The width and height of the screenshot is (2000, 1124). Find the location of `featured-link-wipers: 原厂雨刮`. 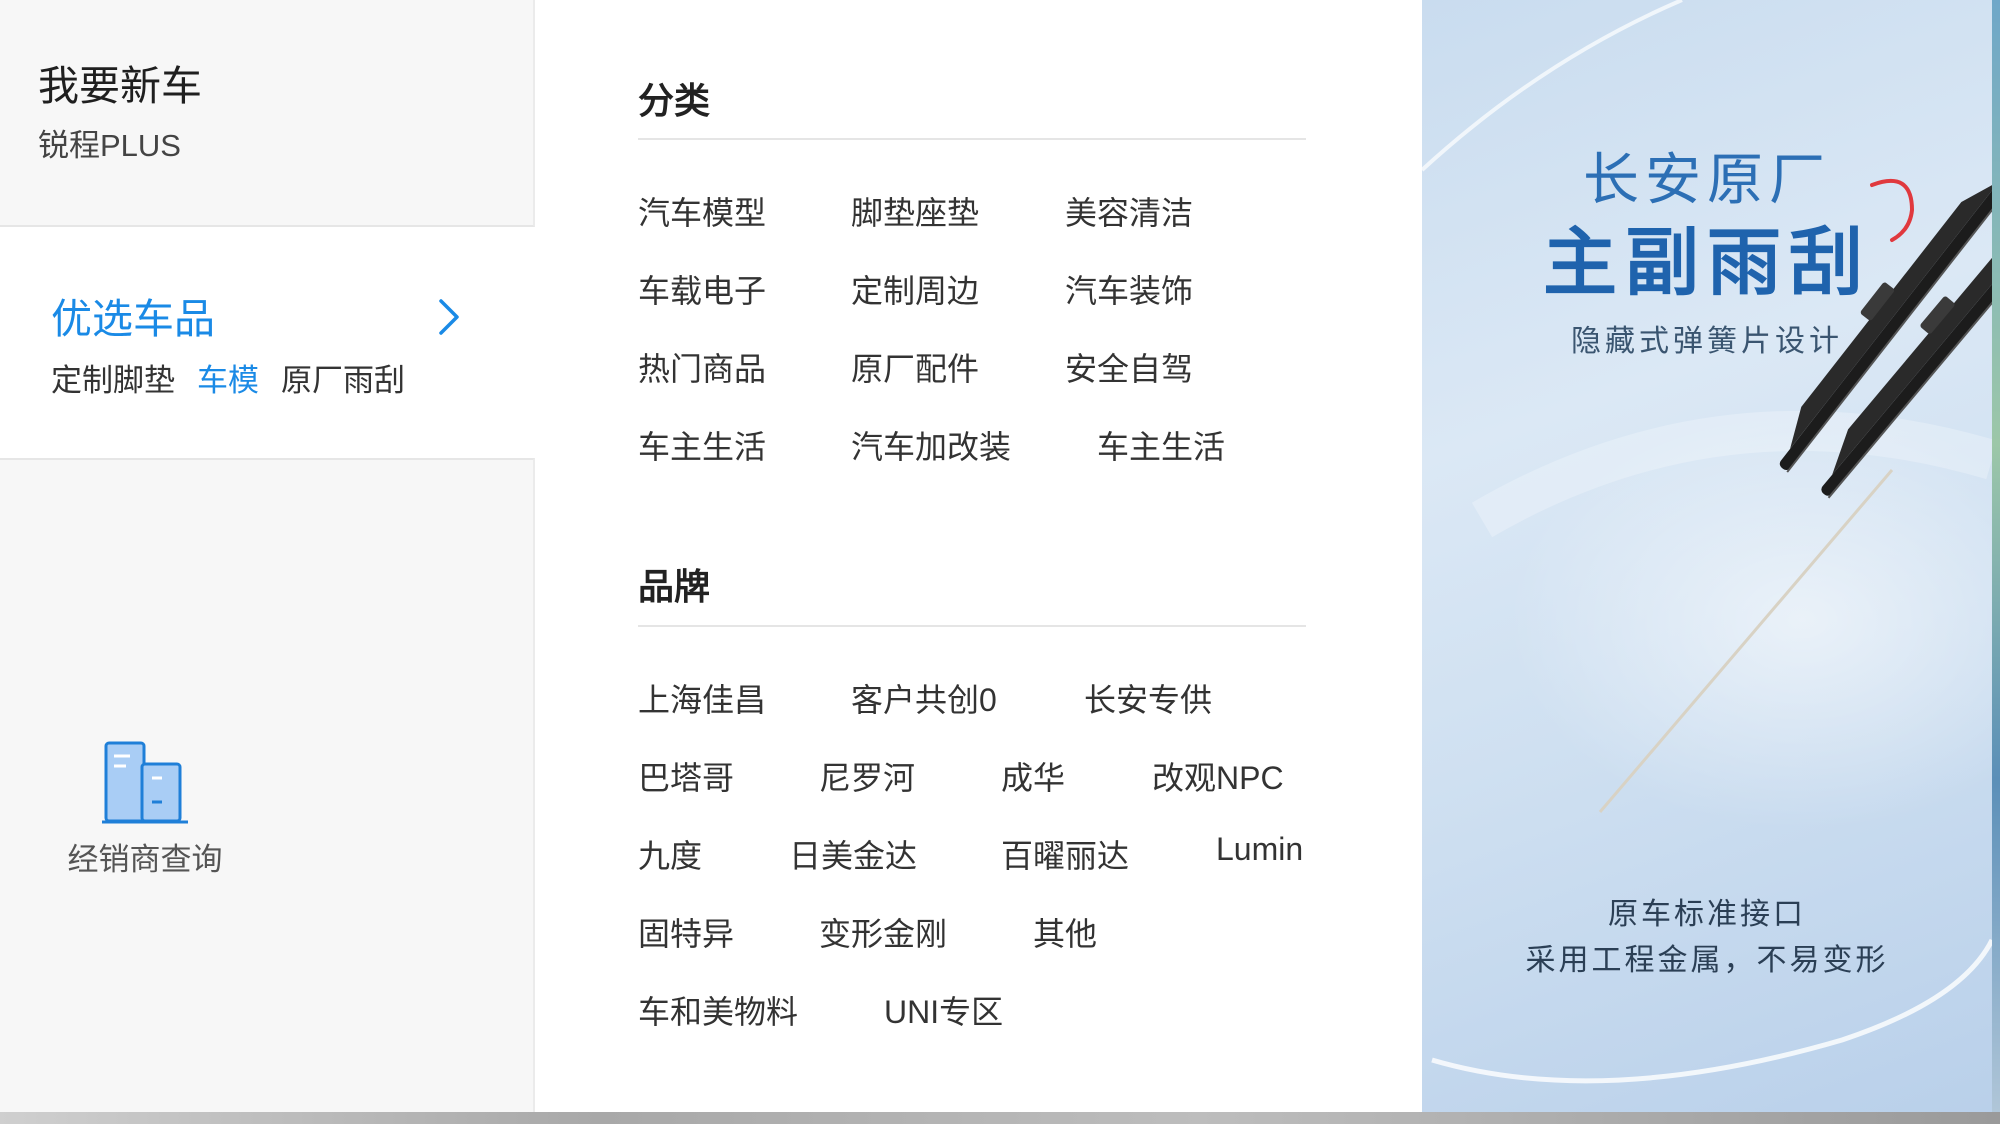

featured-link-wipers: 原厂雨刮 is located at coordinates (343, 377).